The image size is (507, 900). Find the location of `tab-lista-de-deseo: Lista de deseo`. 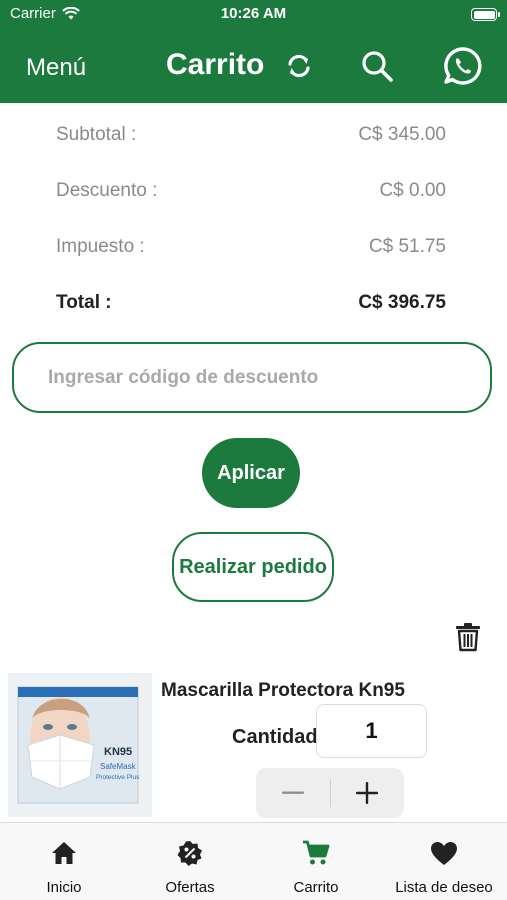

tab-lista-de-deseo: Lista de deseo is located at coordinates (444, 861).